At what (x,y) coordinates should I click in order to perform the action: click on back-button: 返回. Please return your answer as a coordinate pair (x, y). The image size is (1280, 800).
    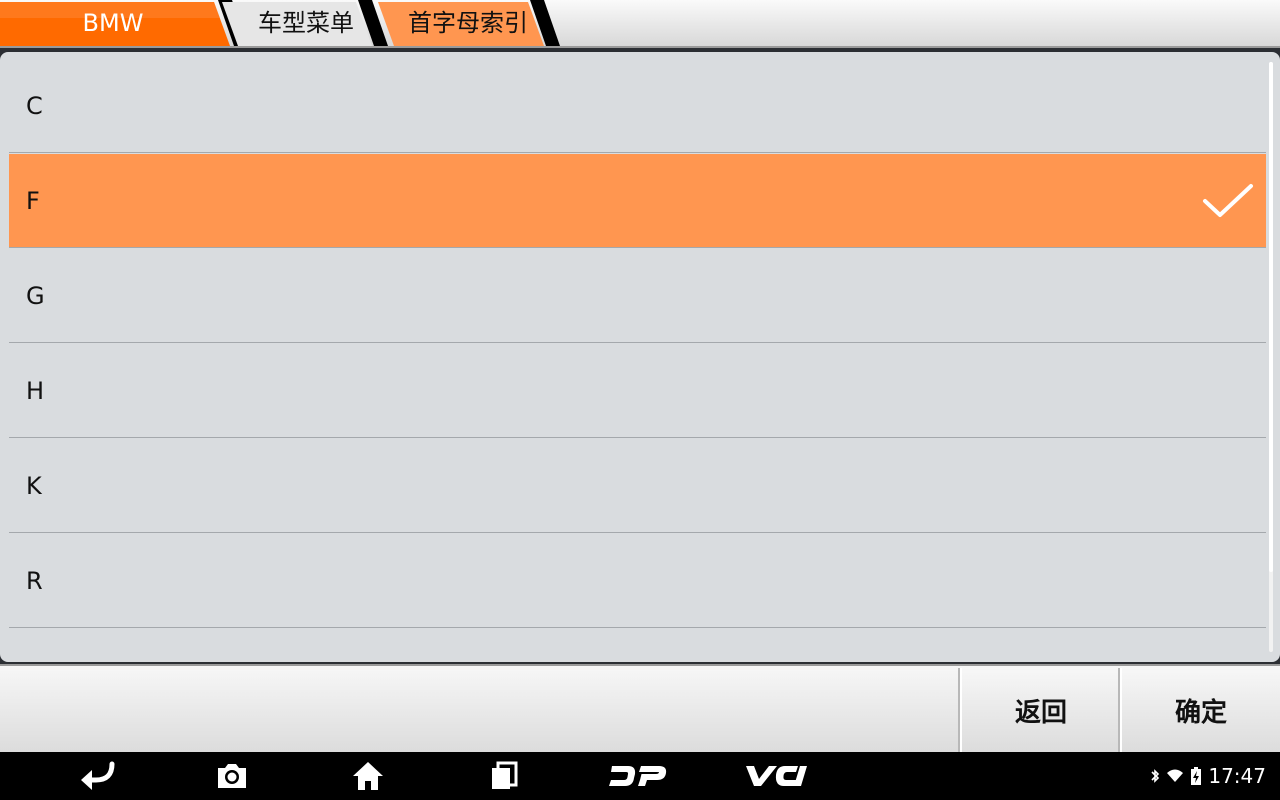
    Looking at the image, I should click on (1040, 710).